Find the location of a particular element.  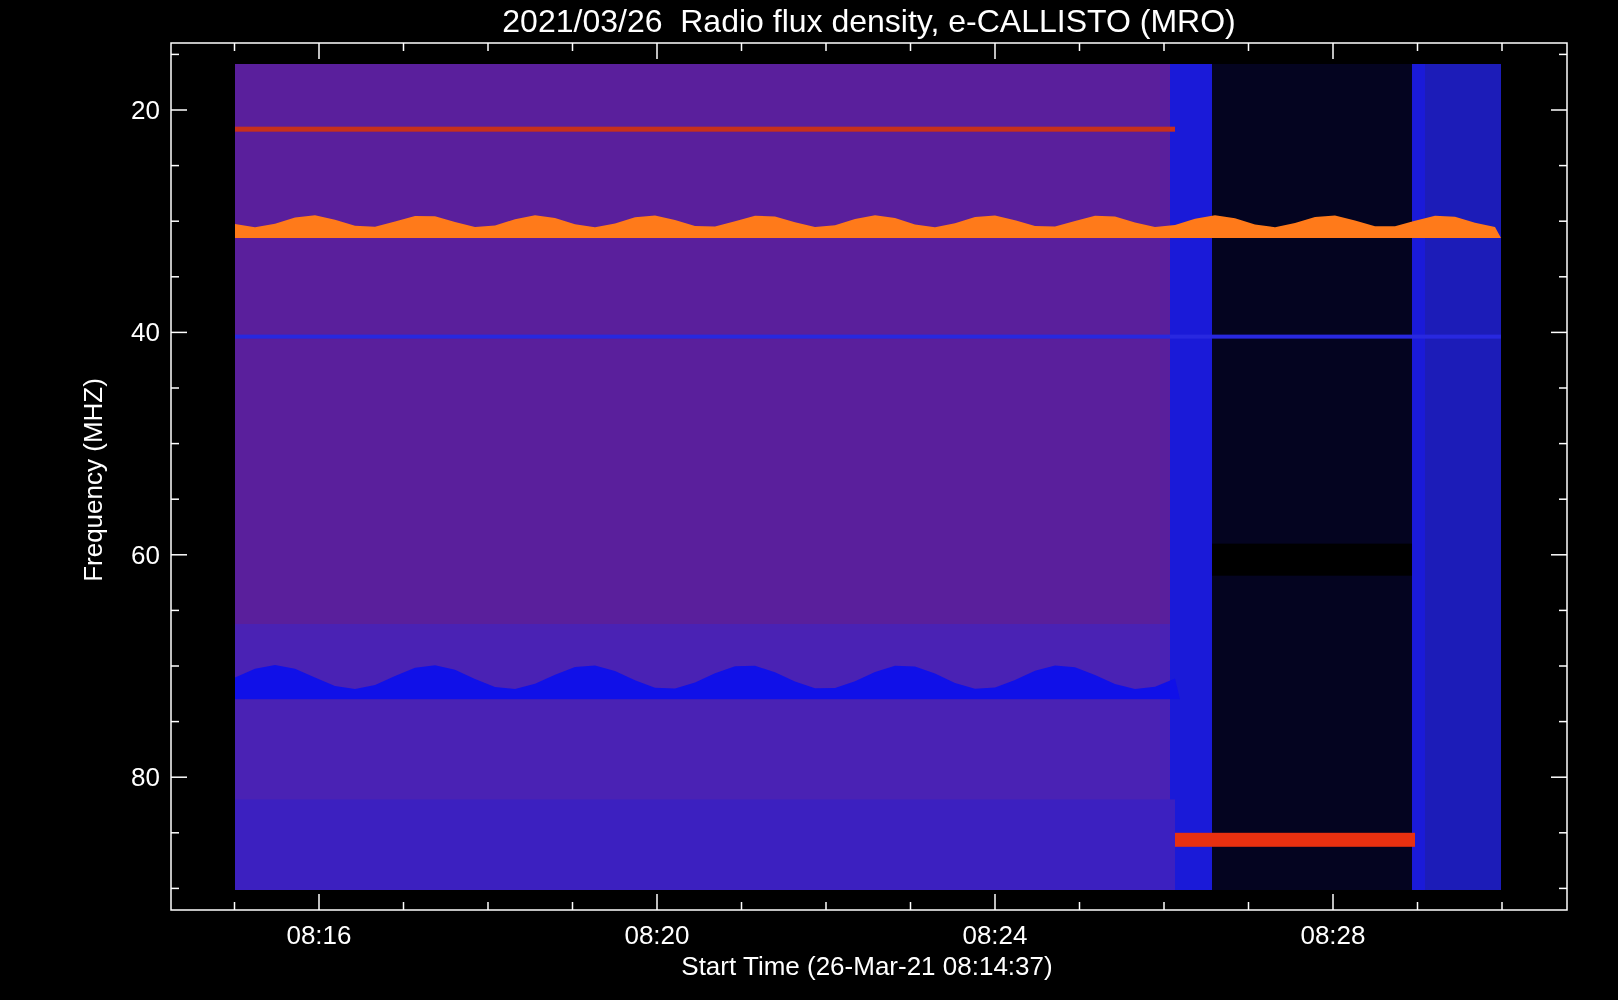

axis-tick-label: 80 is located at coordinates (145, 777).